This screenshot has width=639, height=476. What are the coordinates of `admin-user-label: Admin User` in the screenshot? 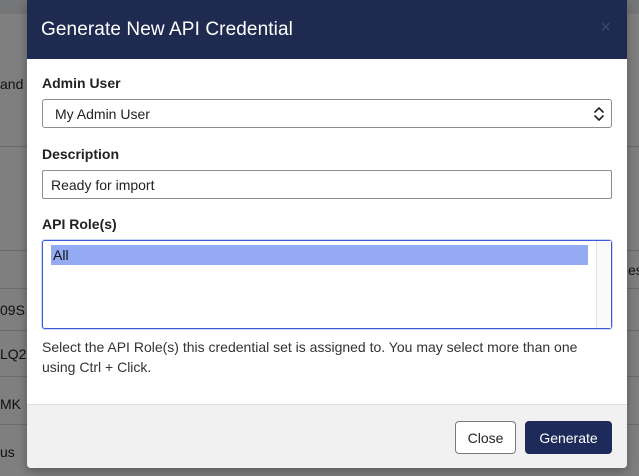 It's located at (81, 83).